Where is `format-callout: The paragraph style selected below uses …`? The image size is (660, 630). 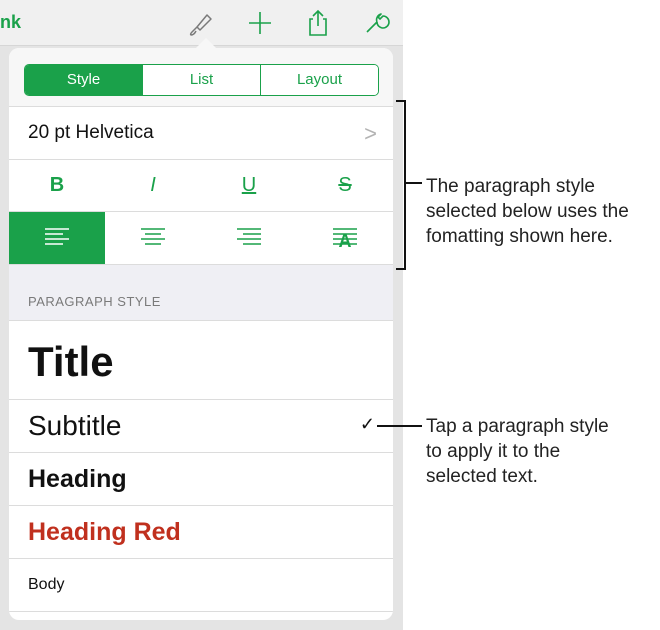 format-callout: The paragraph style selected below uses … is located at coordinates (527, 211).